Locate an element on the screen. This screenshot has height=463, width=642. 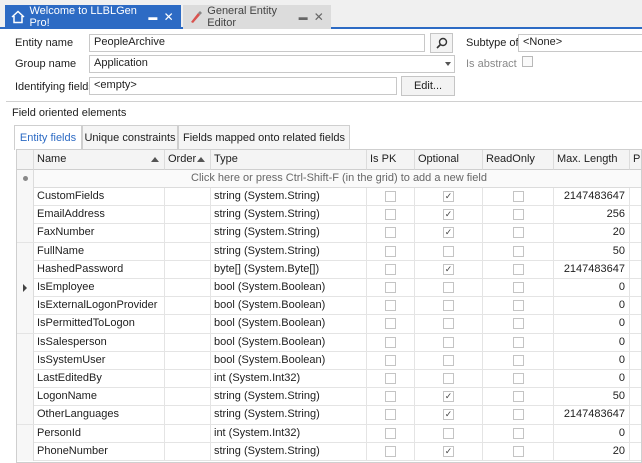
tab-fields-mapped-onto-related-fields: Fields mapped onto related fields is located at coordinates (264, 137).